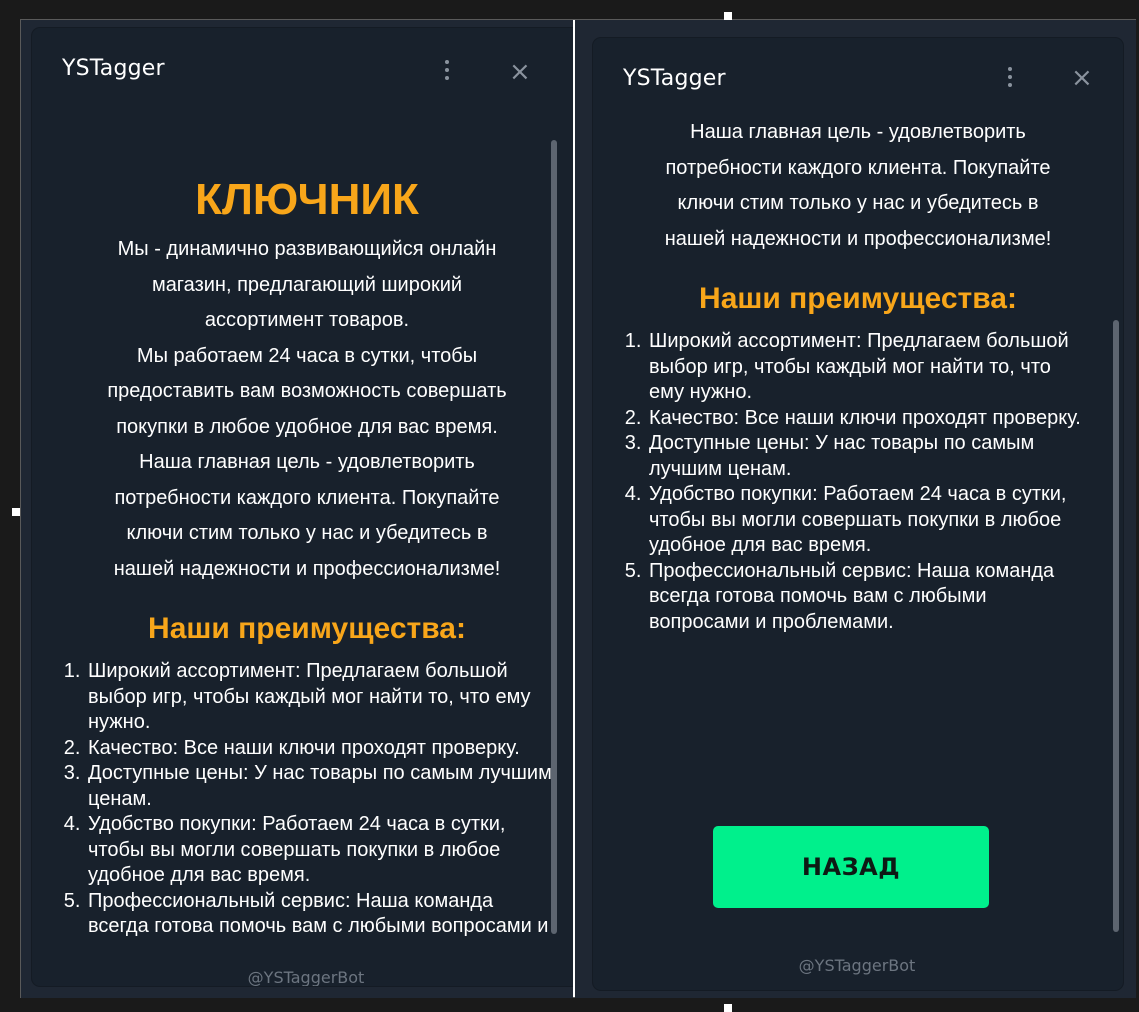  I want to click on back-button: НАЗАД, so click(851, 867).